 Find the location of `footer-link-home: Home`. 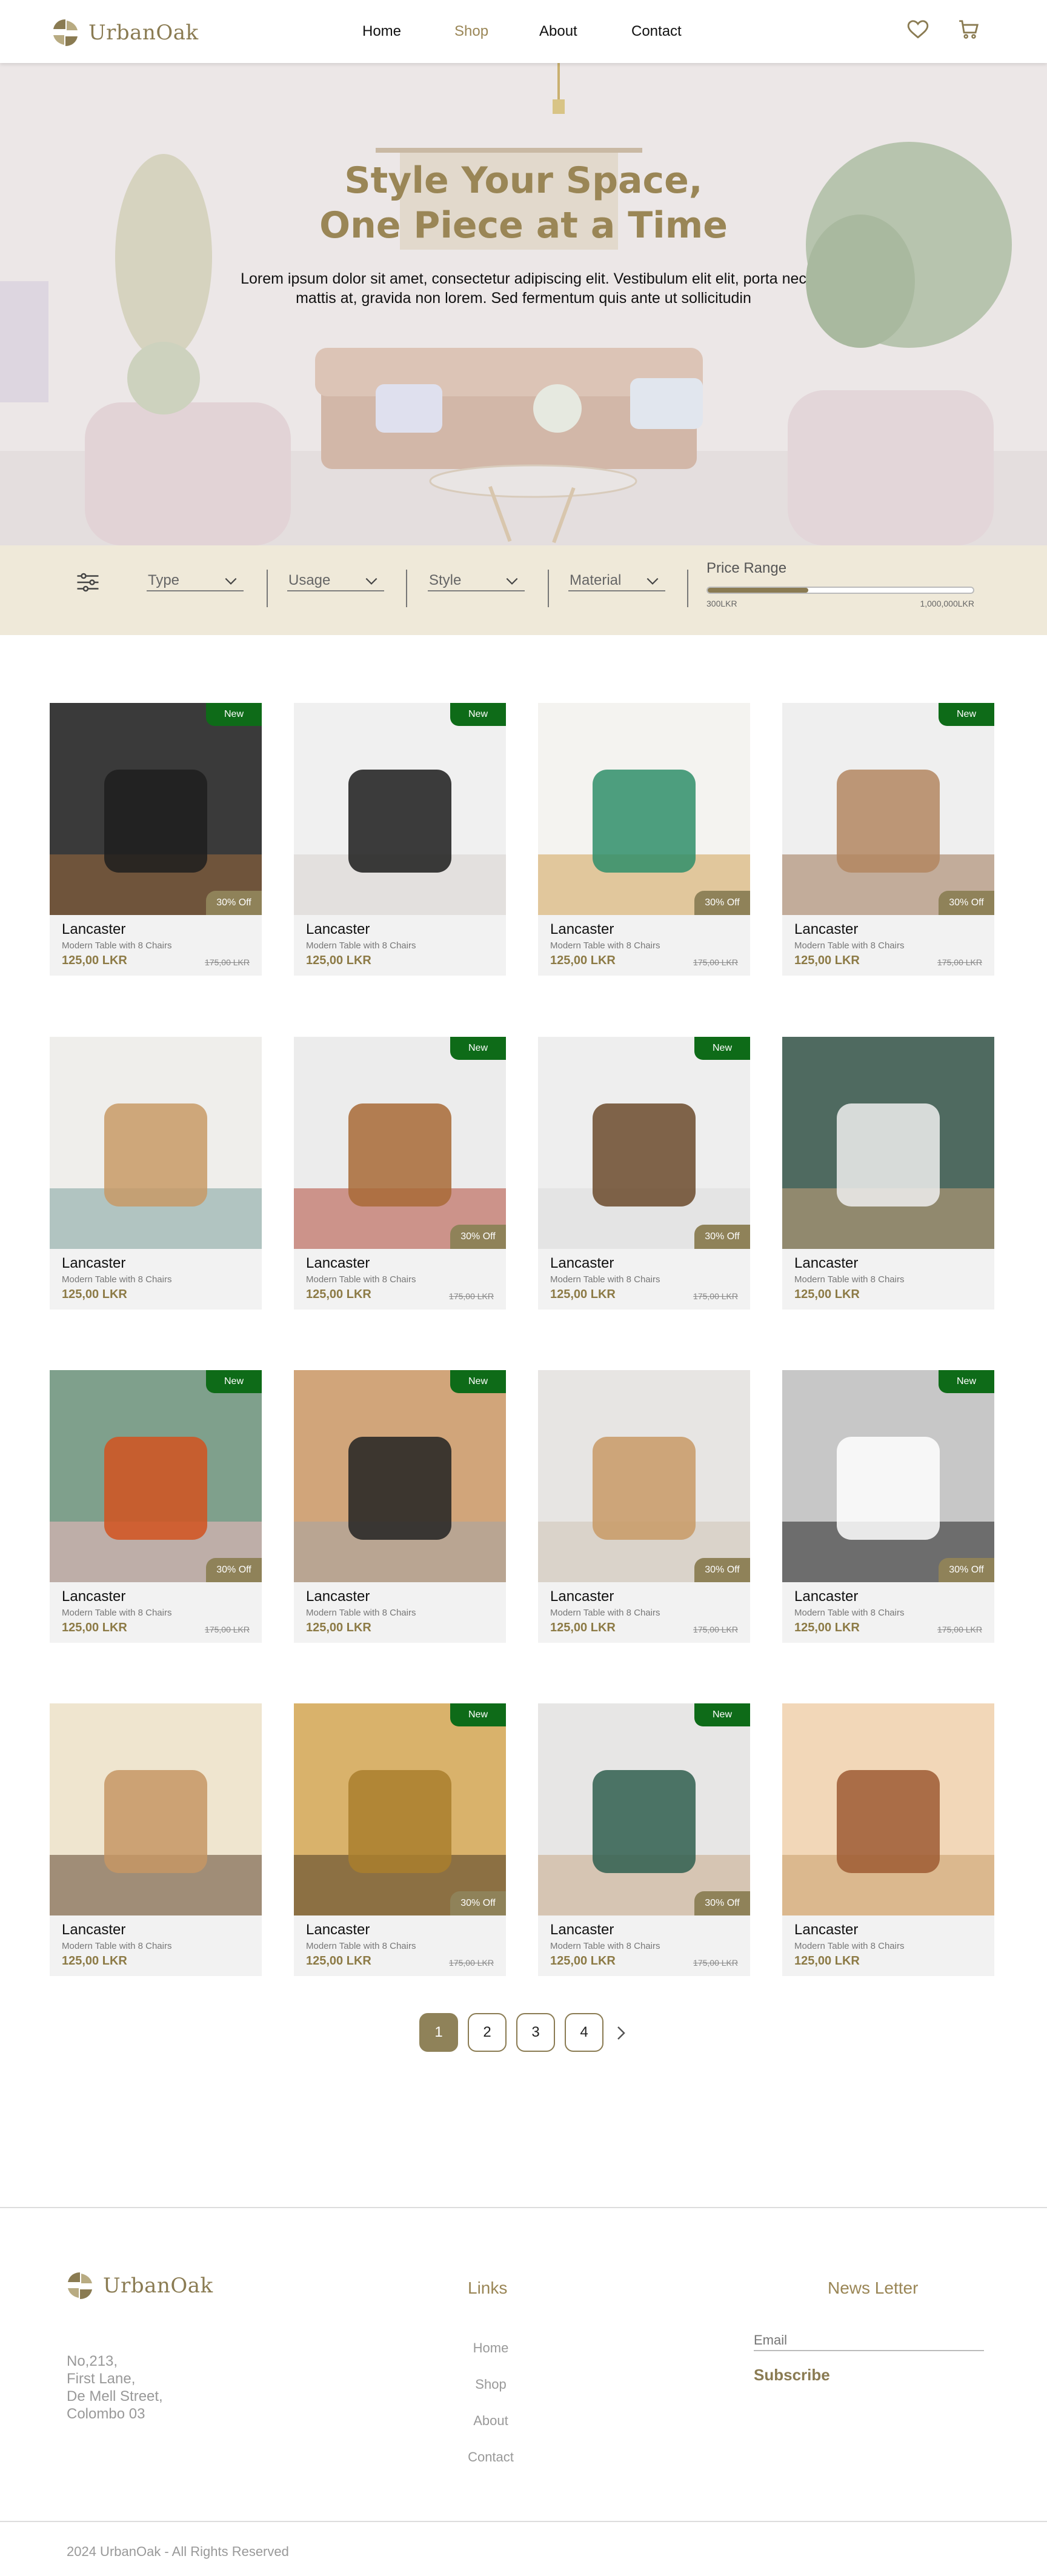

footer-link-home: Home is located at coordinates (491, 2348).